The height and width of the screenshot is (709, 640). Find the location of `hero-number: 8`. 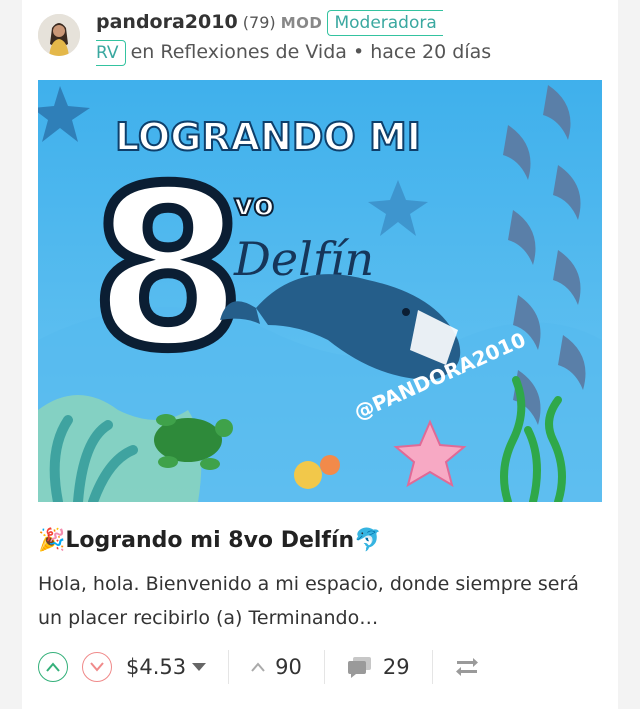

hero-number: 8 is located at coordinates (167, 269).